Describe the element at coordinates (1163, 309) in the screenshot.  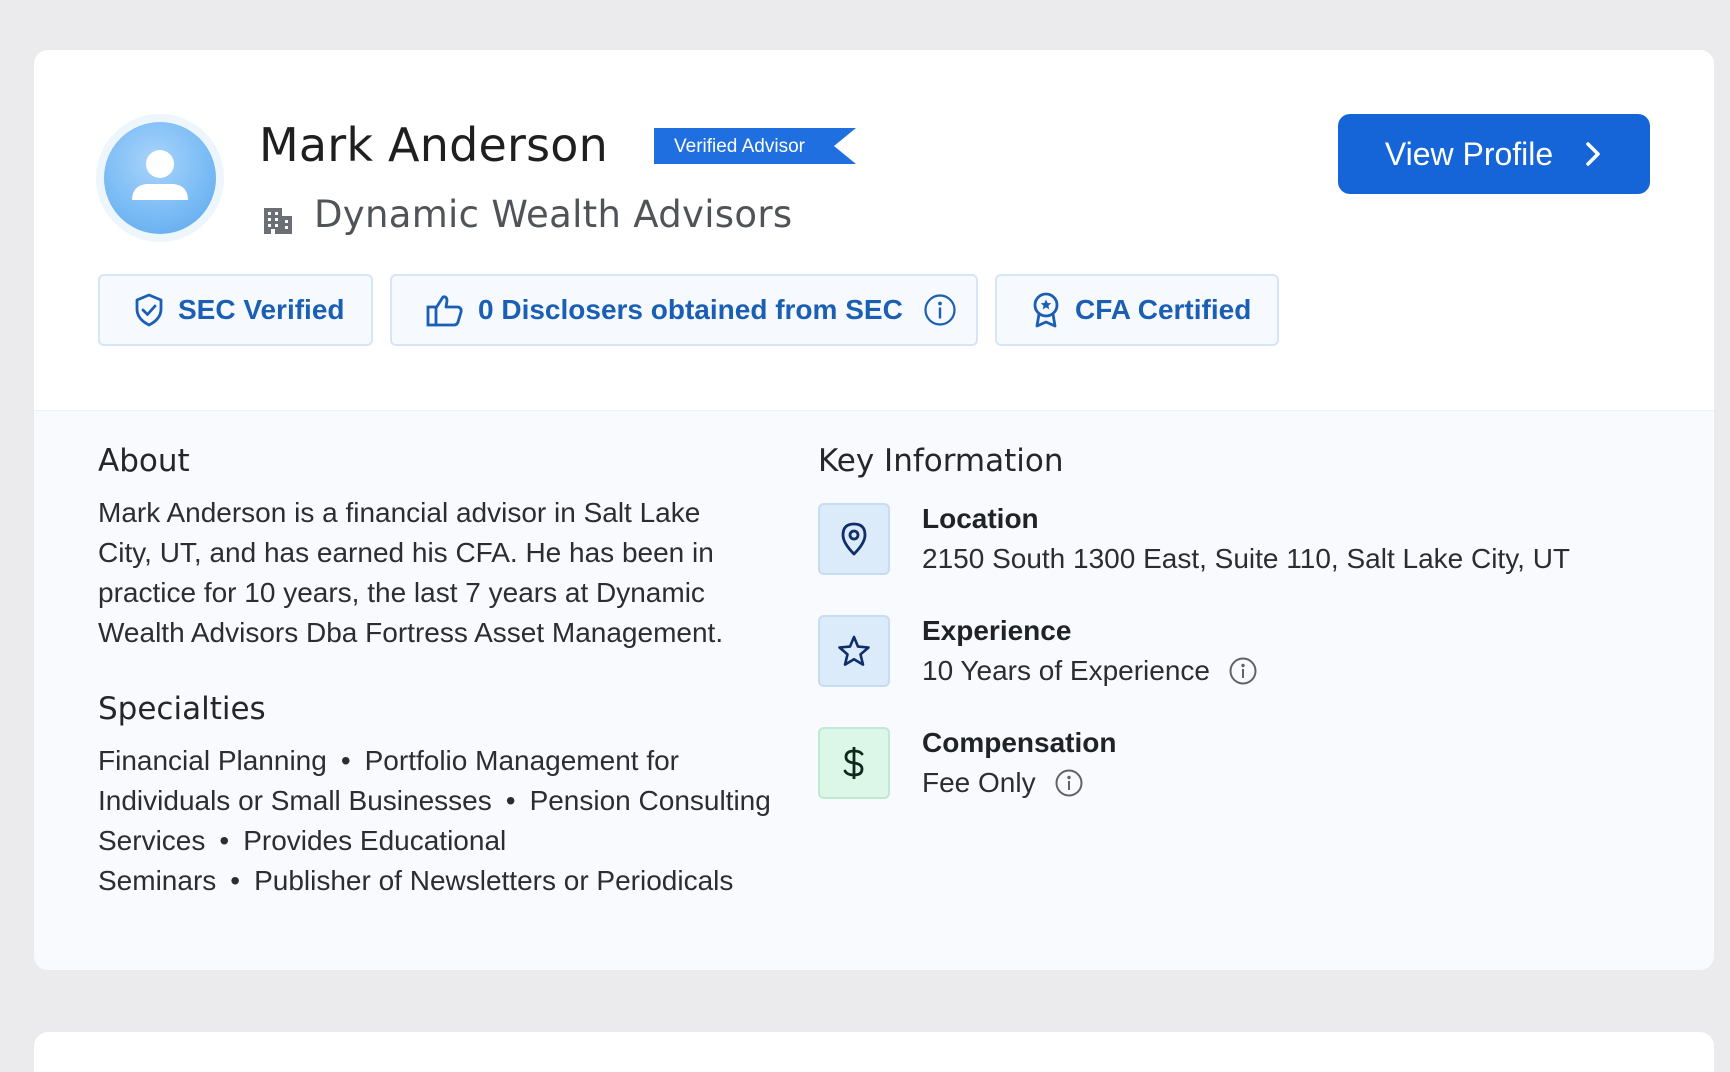
I see `badge-label: CFA Certified` at that location.